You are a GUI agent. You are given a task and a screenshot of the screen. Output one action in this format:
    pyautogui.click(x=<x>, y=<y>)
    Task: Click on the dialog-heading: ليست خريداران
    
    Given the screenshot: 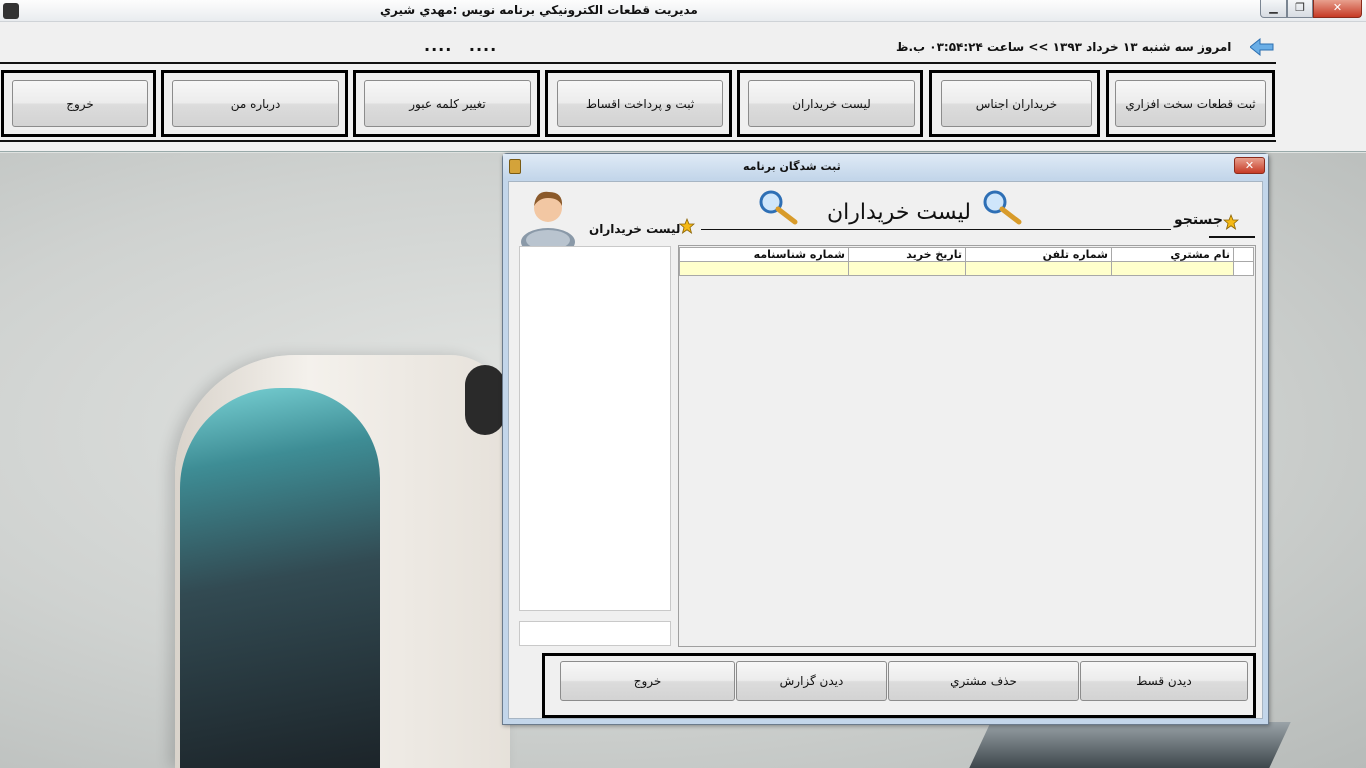 What is the action you would take?
    pyautogui.click(x=899, y=212)
    